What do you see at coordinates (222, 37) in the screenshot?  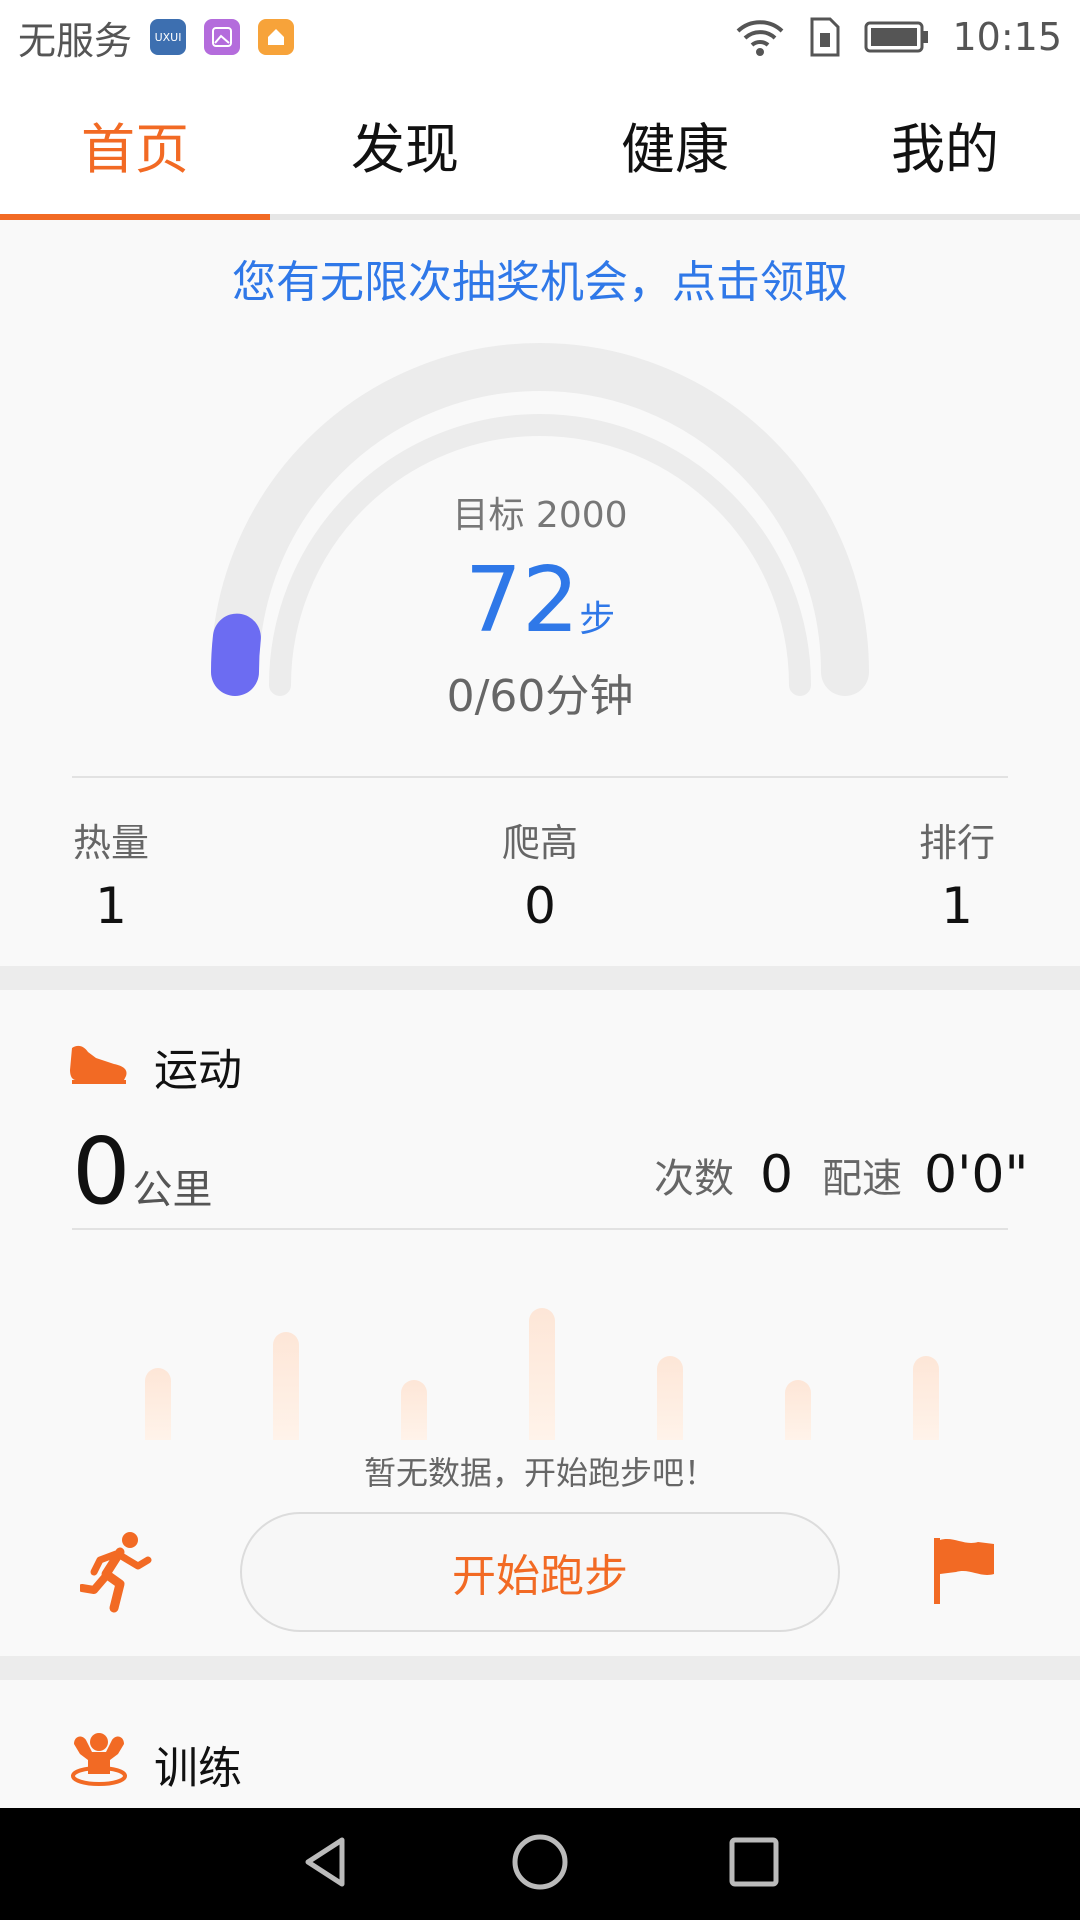 I see `gallery-app-icon` at bounding box center [222, 37].